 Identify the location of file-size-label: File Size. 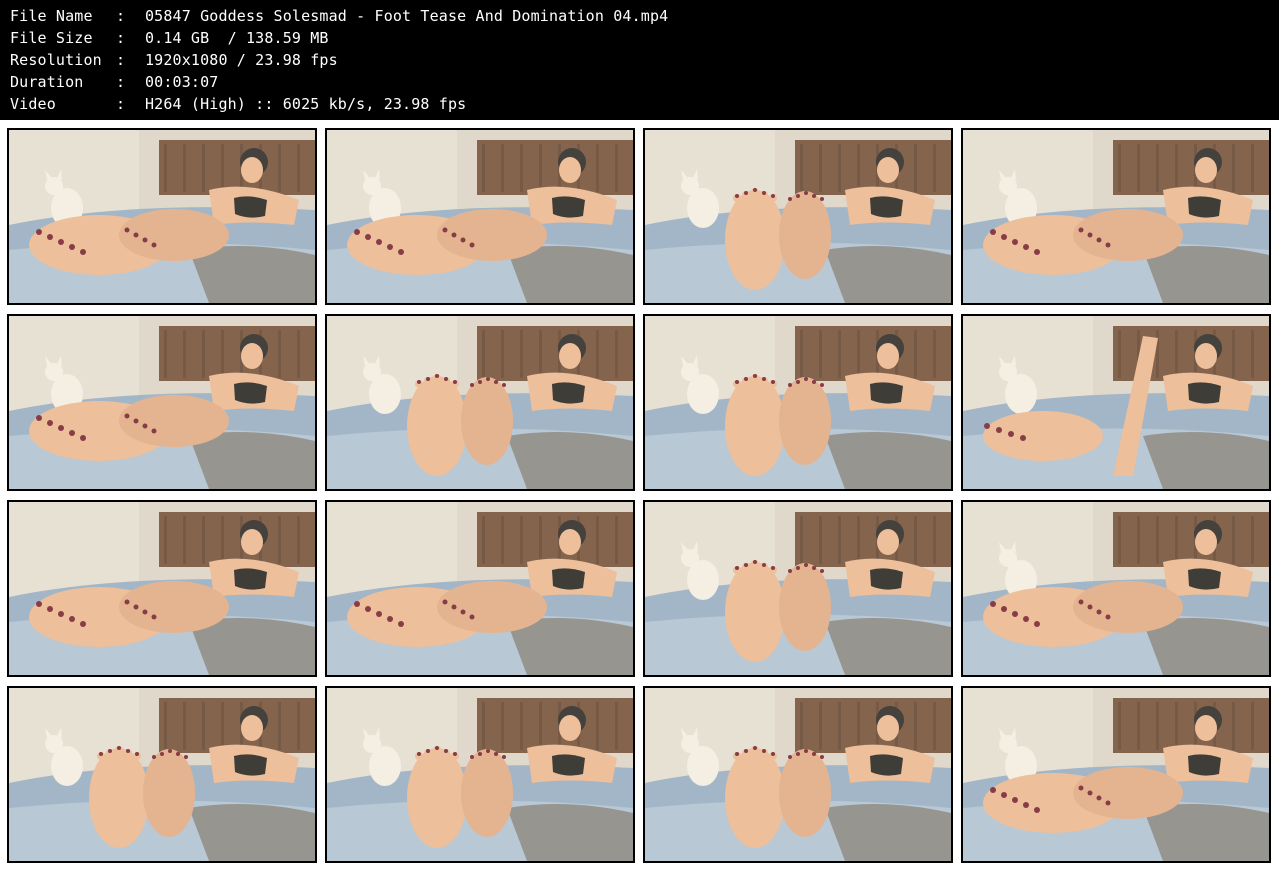
(51, 38).